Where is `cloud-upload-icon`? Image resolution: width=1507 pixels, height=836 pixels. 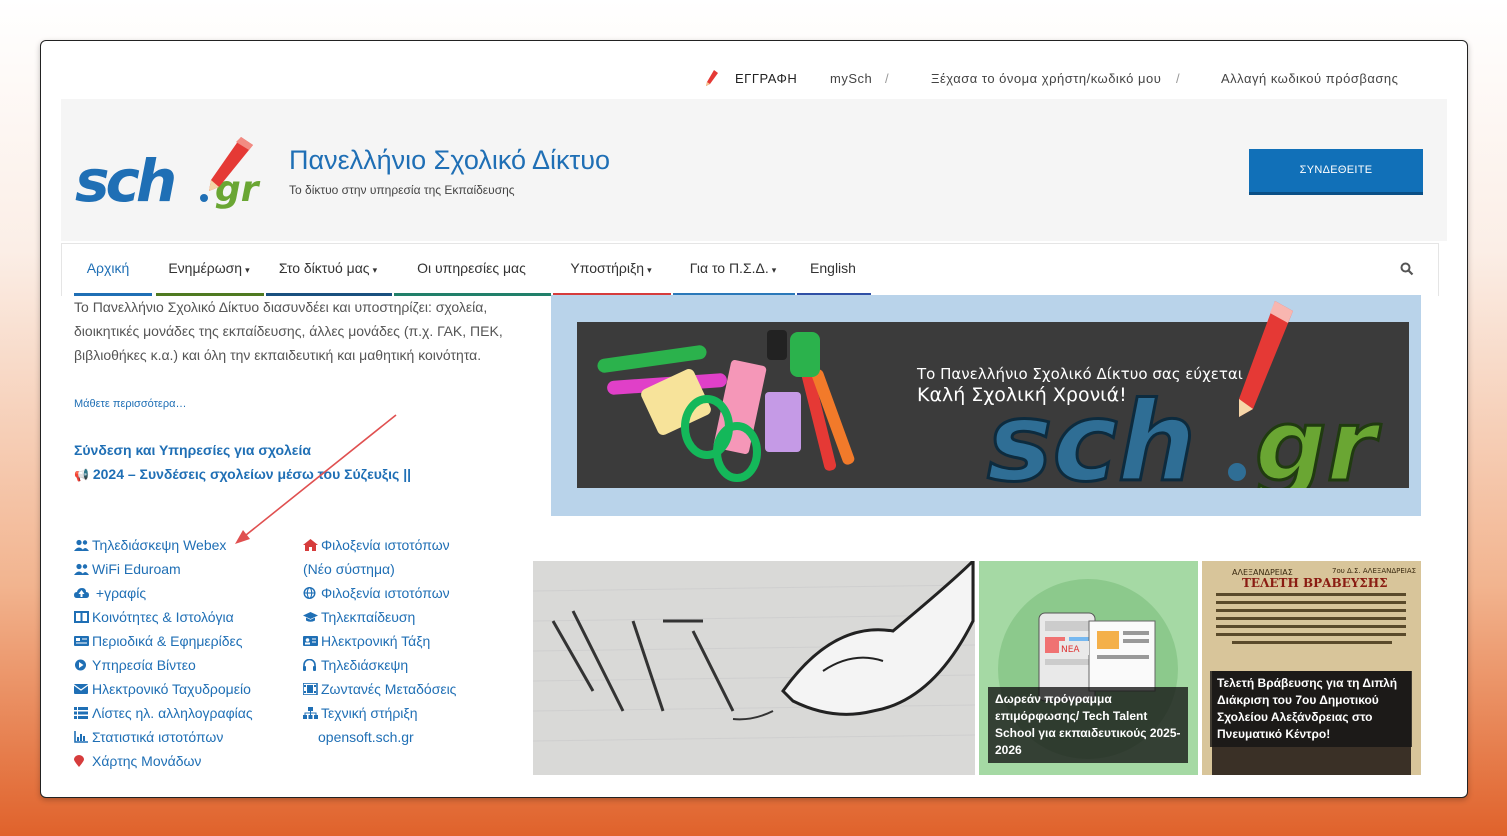 cloud-upload-icon is located at coordinates (81, 593).